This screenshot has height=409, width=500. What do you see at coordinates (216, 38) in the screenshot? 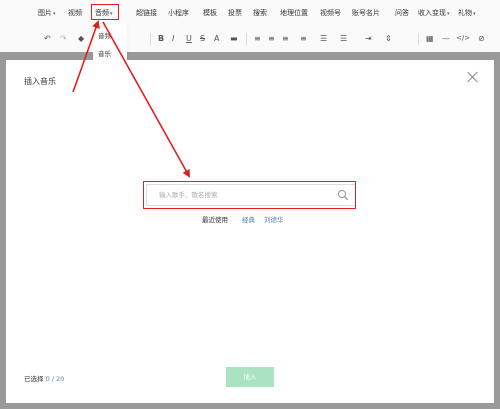
I see `font-color-icon: A` at bounding box center [216, 38].